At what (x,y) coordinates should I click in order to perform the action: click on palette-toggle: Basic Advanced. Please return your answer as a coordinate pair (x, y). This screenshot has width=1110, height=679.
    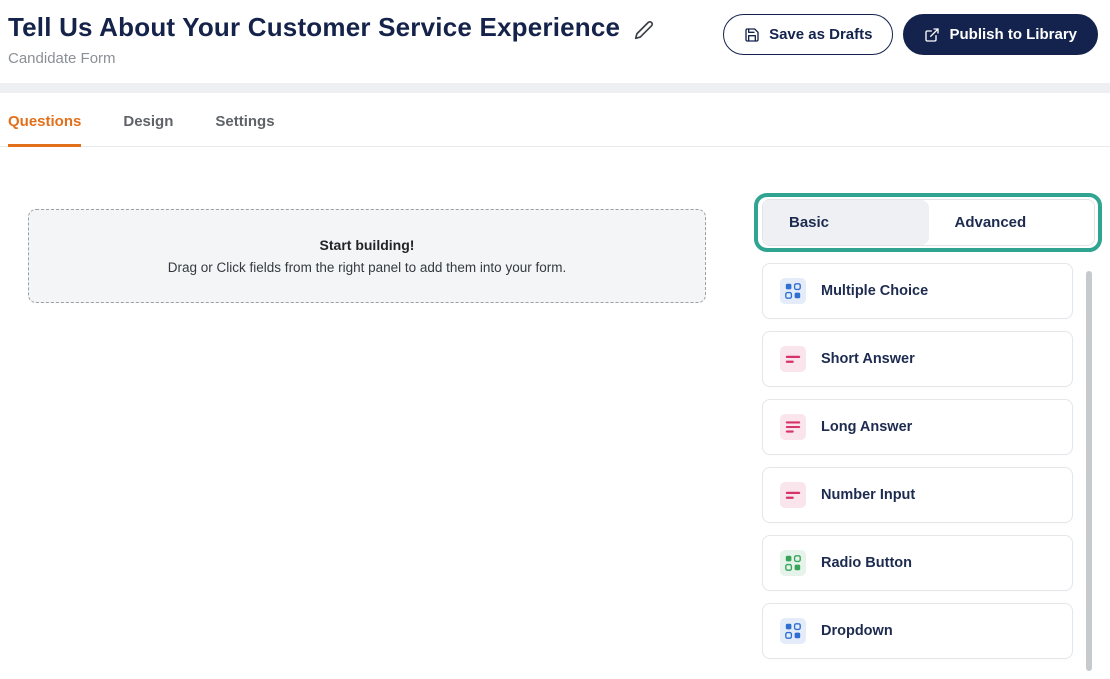
    Looking at the image, I should click on (928, 222).